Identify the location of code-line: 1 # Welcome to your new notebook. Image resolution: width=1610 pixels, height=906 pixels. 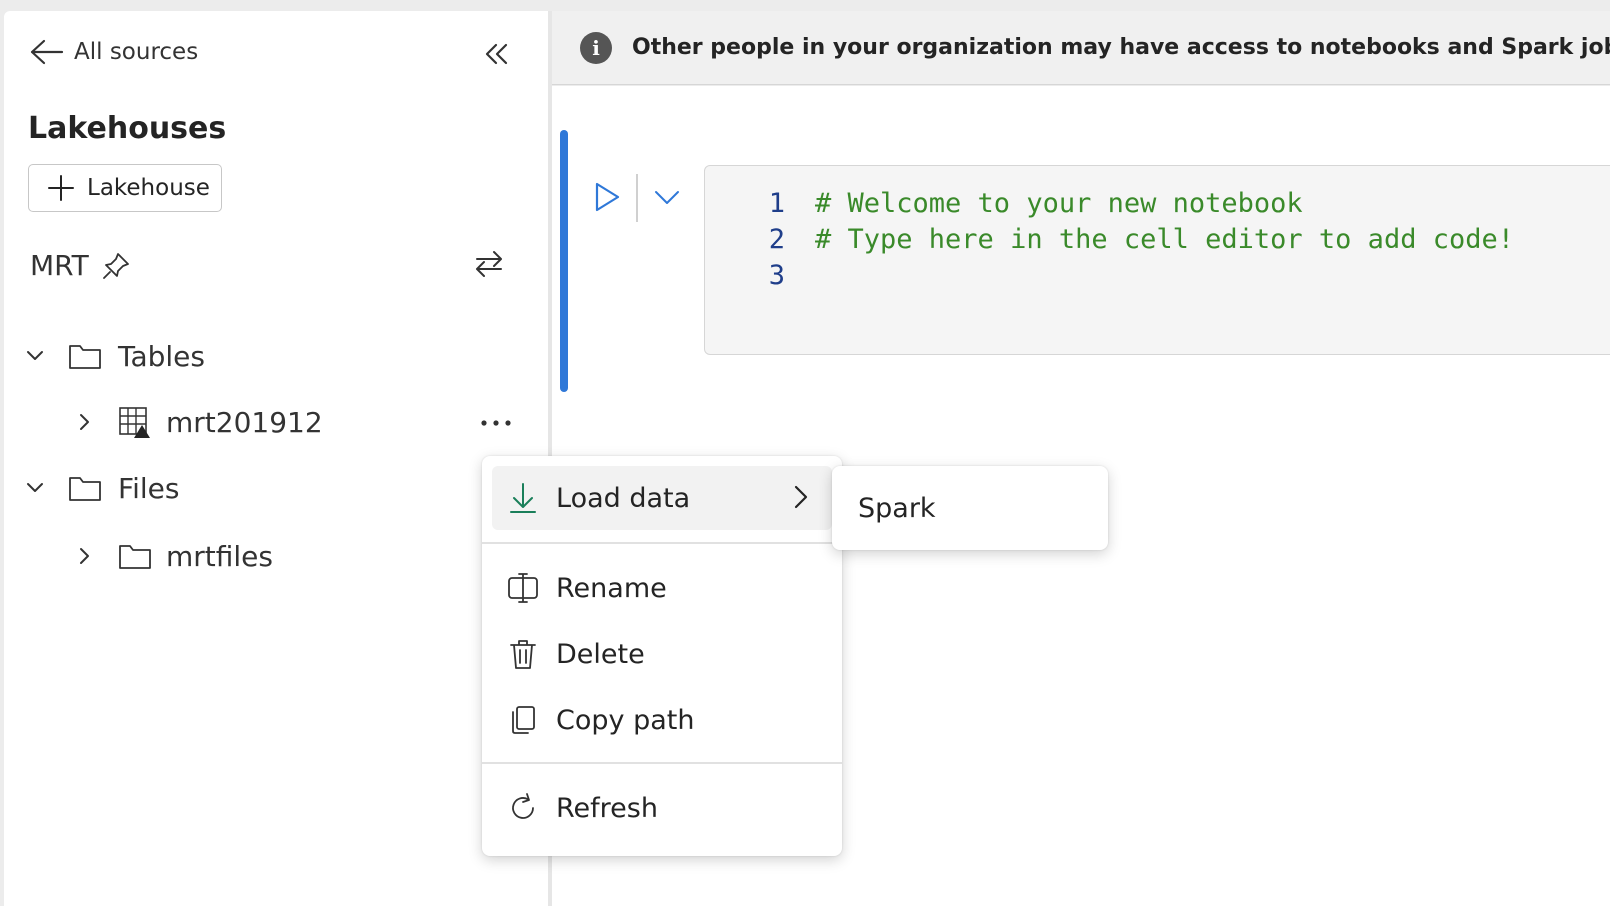
(1024, 203).